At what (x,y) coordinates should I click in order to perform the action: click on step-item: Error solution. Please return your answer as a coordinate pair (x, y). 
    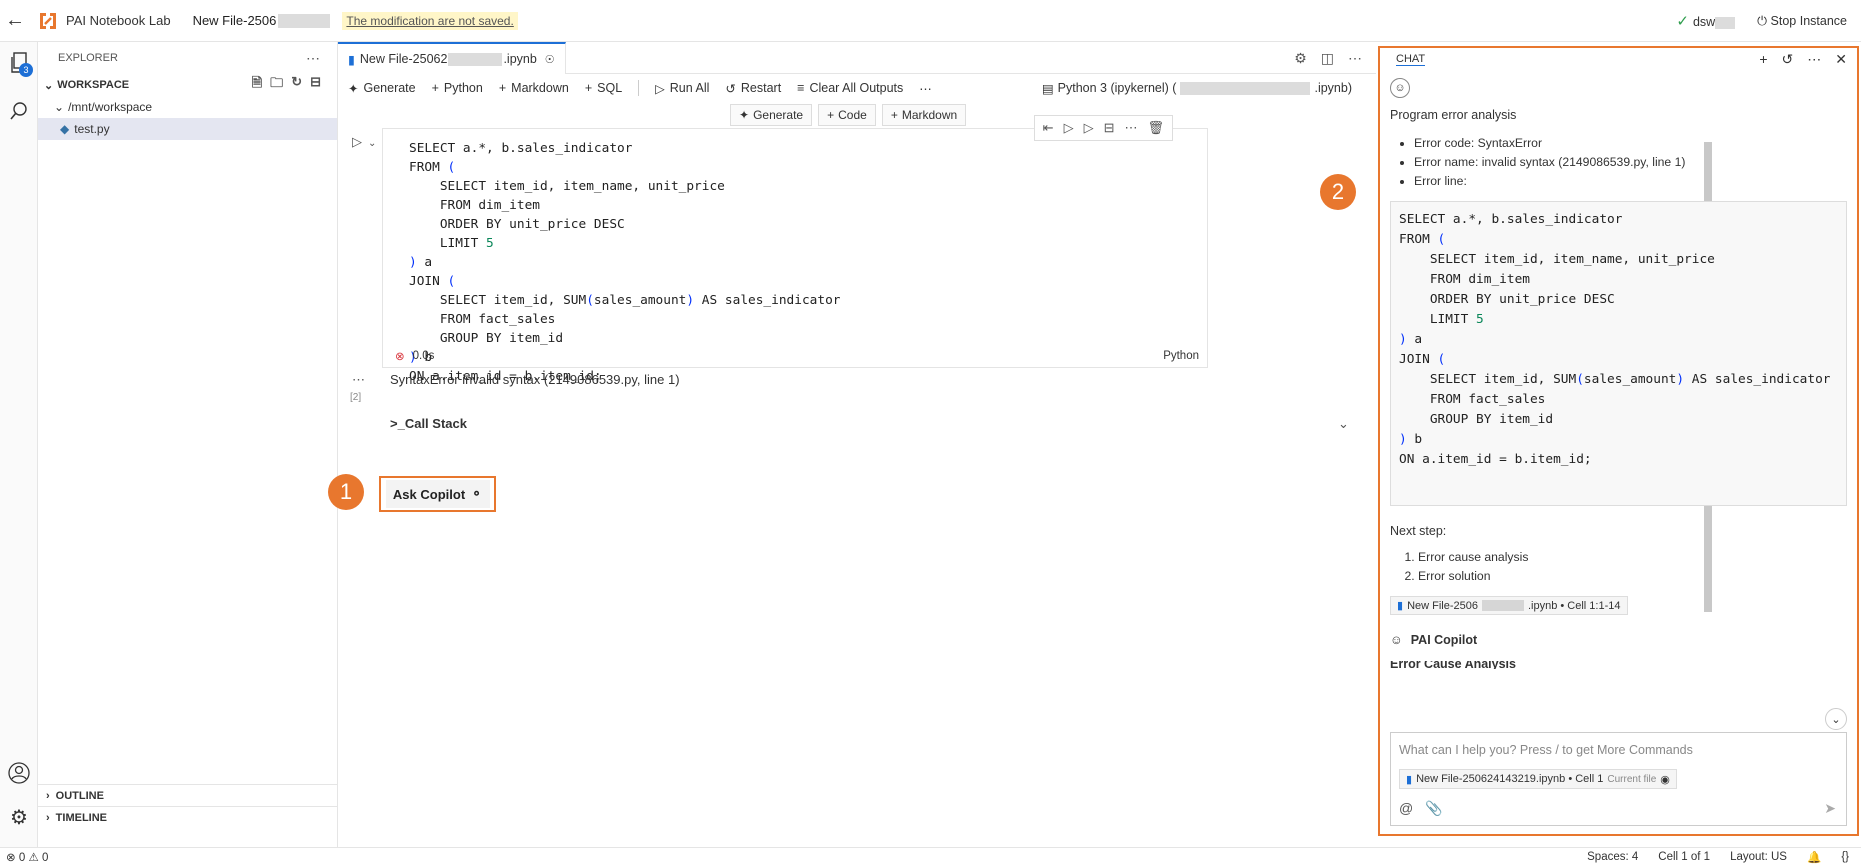
    Looking at the image, I should click on (1632, 576).